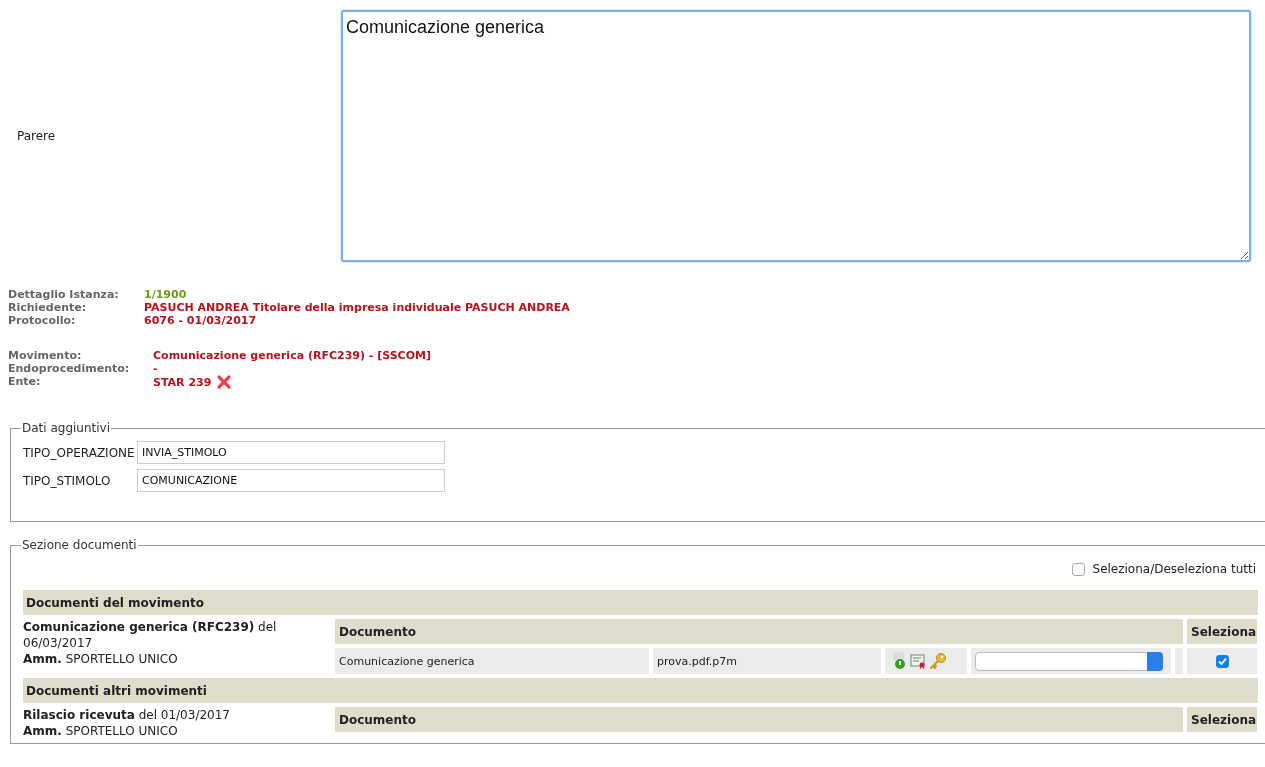  I want to click on info-label: Richiedente:, so click(48, 307).